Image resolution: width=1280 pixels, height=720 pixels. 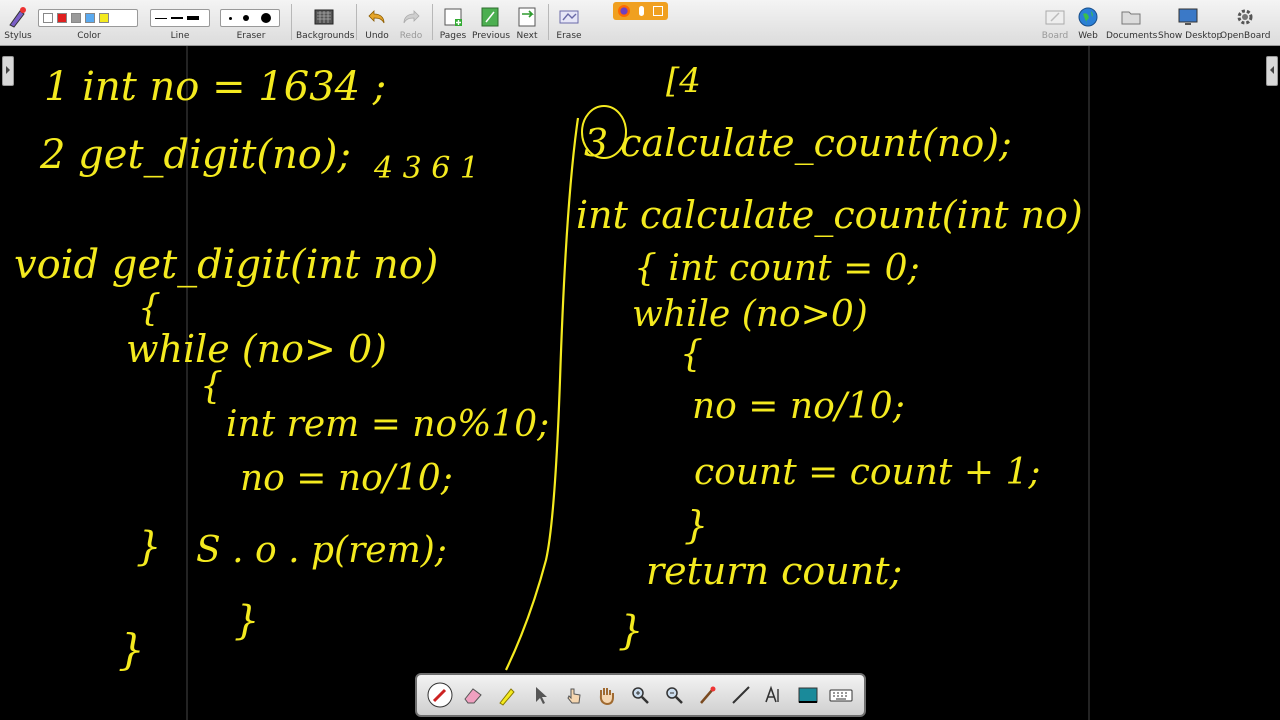 What do you see at coordinates (48, 18) in the screenshot?
I see `color-swatch-white` at bounding box center [48, 18].